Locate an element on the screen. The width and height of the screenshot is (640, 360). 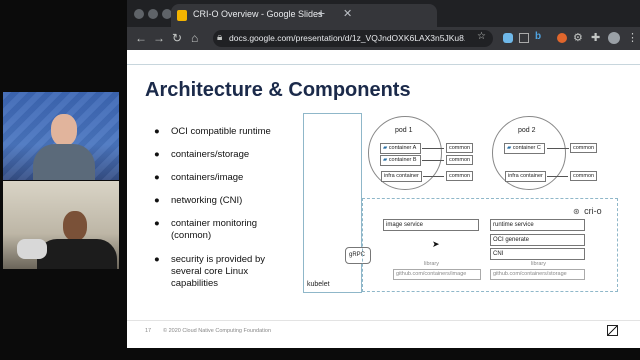
container-b-box: ▰ container B is located at coordinates (400, 160).